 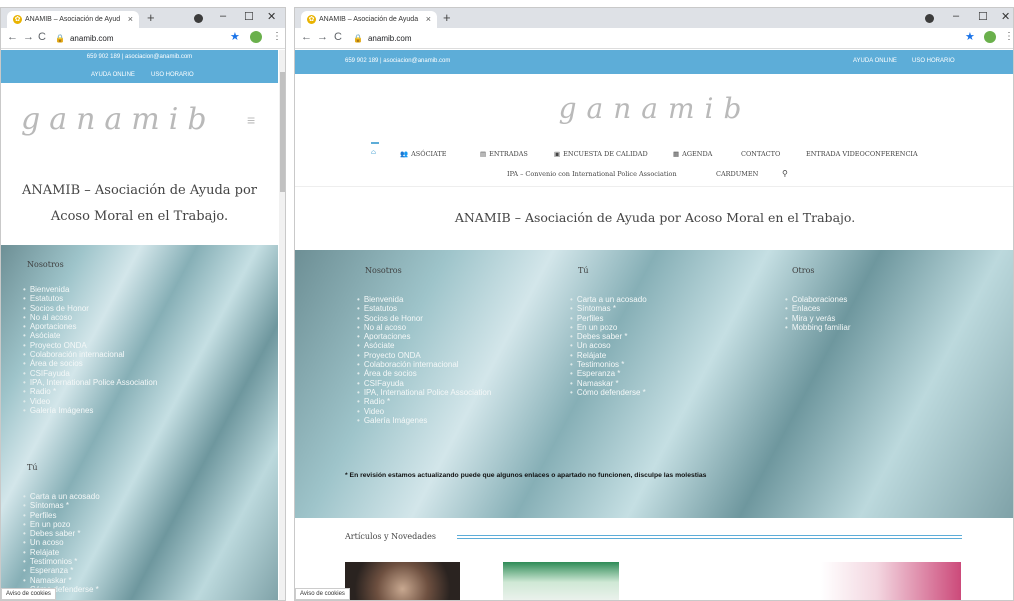 What do you see at coordinates (601, 154) in the screenshot?
I see `menu-item-2: ▣ ENCUESTA DE CALIDAD` at bounding box center [601, 154].